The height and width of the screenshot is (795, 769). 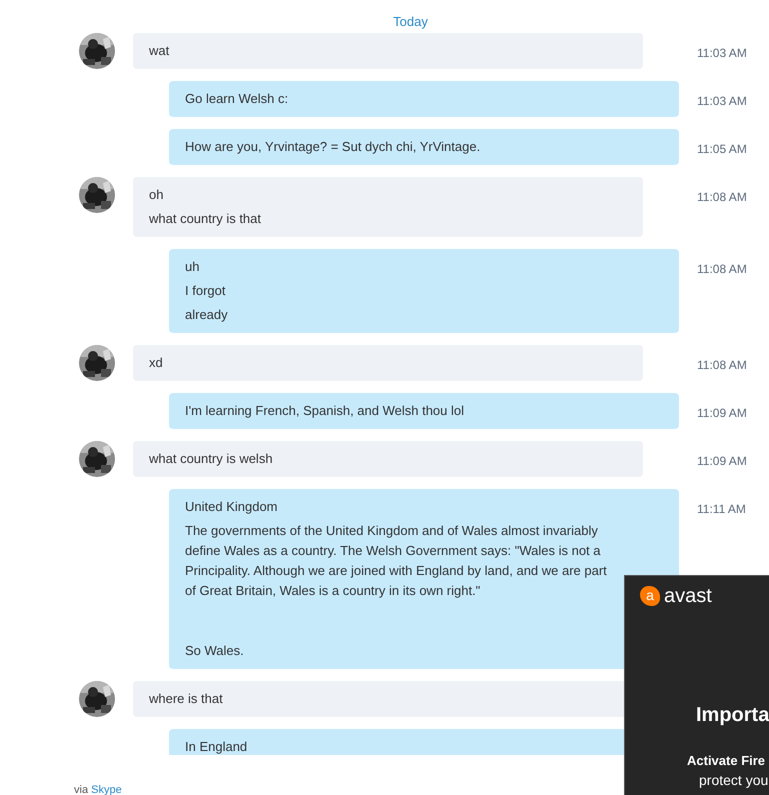 What do you see at coordinates (721, 508) in the screenshot?
I see `message-time: 11:11 AM` at bounding box center [721, 508].